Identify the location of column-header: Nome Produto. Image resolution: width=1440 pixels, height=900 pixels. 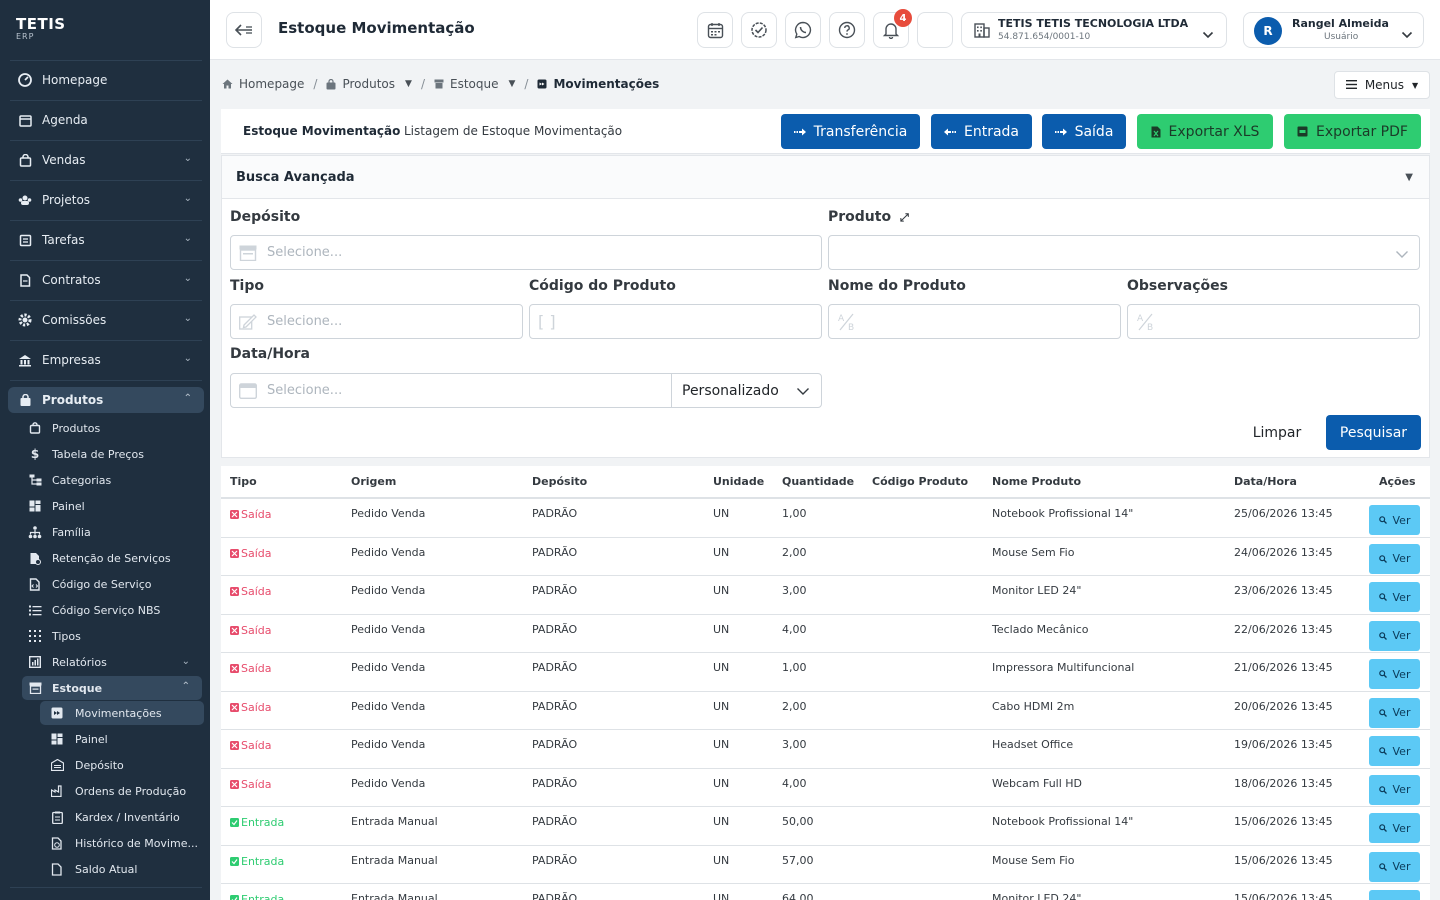
(1036, 481).